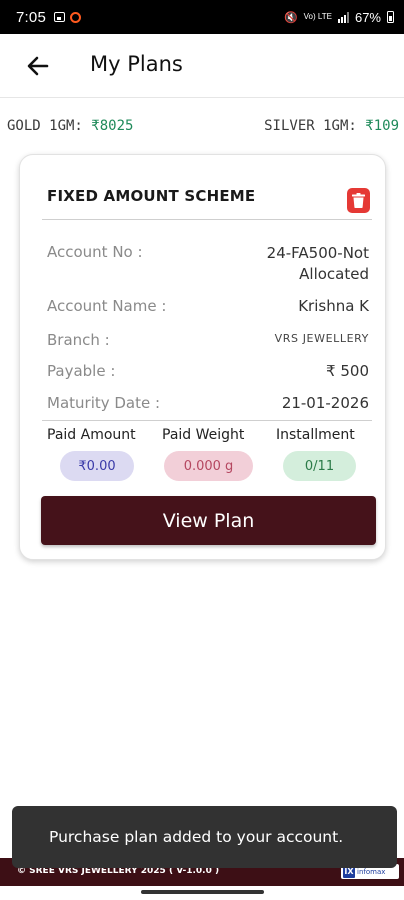  I want to click on account-name-label: Account Name :, so click(107, 306).